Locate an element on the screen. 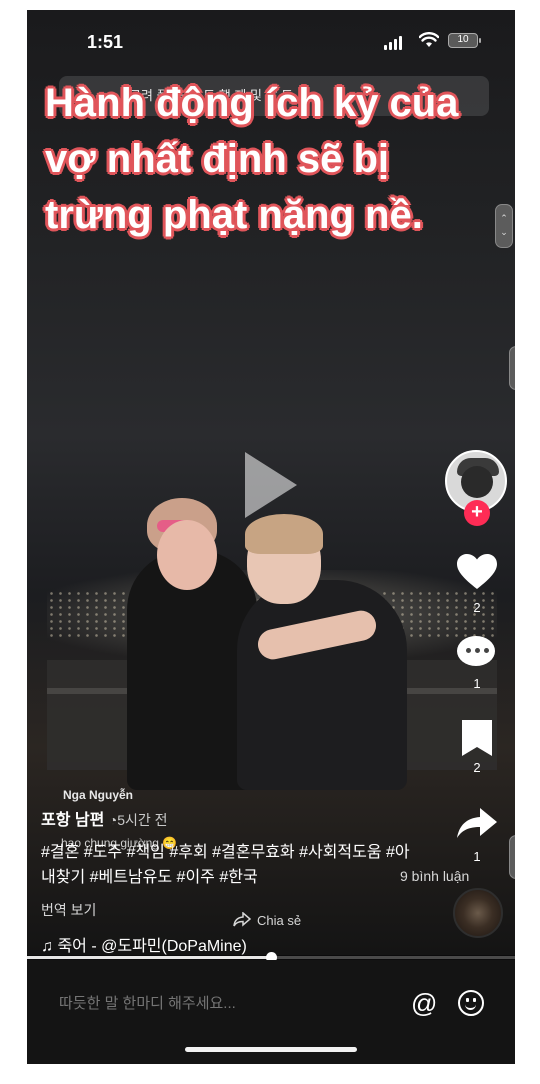 This screenshot has width=540, height=1084. like-button: 2 is located at coordinates (477, 584).